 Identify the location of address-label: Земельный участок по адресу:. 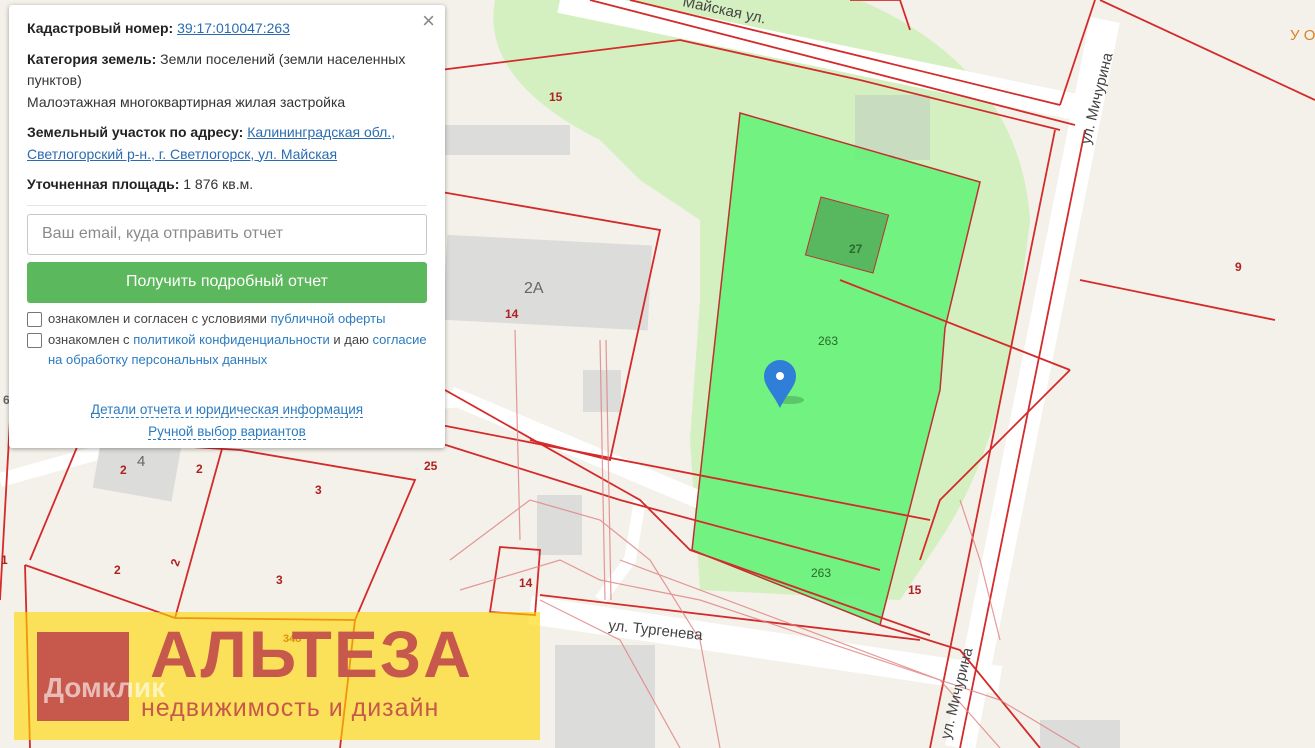
(135, 132).